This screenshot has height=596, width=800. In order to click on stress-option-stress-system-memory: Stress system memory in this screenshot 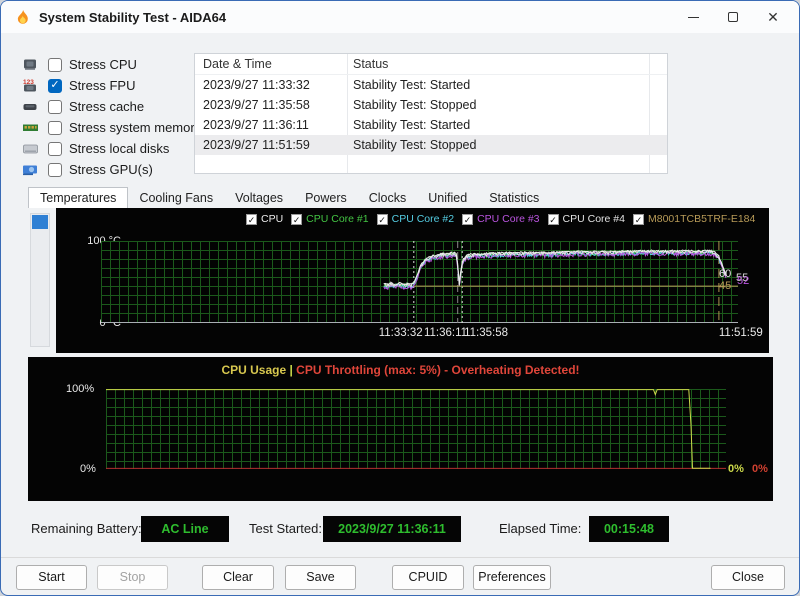, I will do `click(111, 127)`.